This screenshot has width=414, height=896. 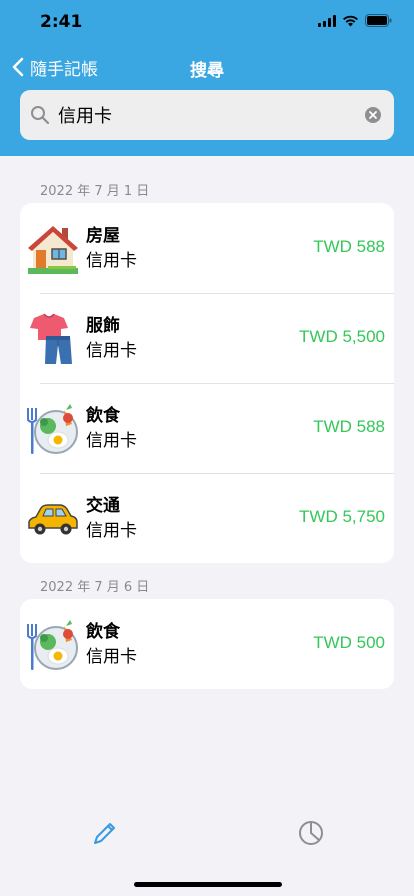 I want to click on status-icons, so click(x=355, y=20).